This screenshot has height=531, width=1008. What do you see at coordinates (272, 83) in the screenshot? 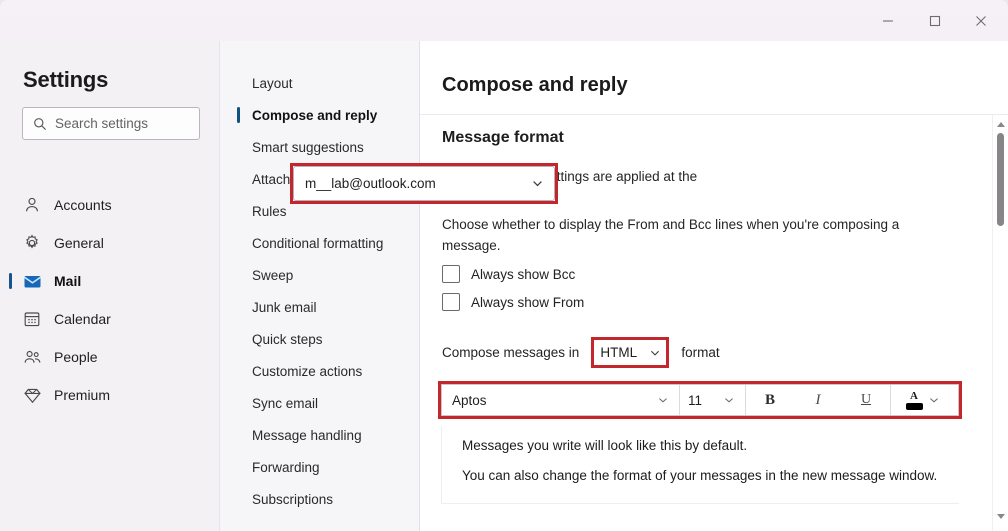
I see `nav-item-label: Layout` at bounding box center [272, 83].